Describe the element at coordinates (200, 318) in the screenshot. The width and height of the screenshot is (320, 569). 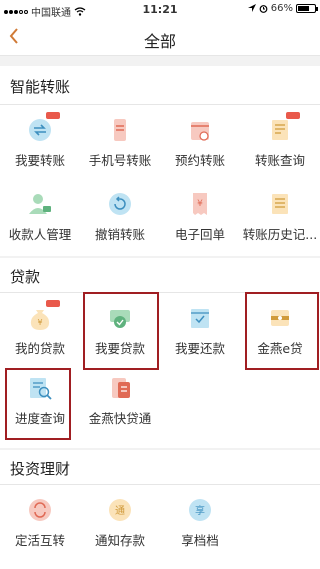
I see `repay-loan-icon` at that location.